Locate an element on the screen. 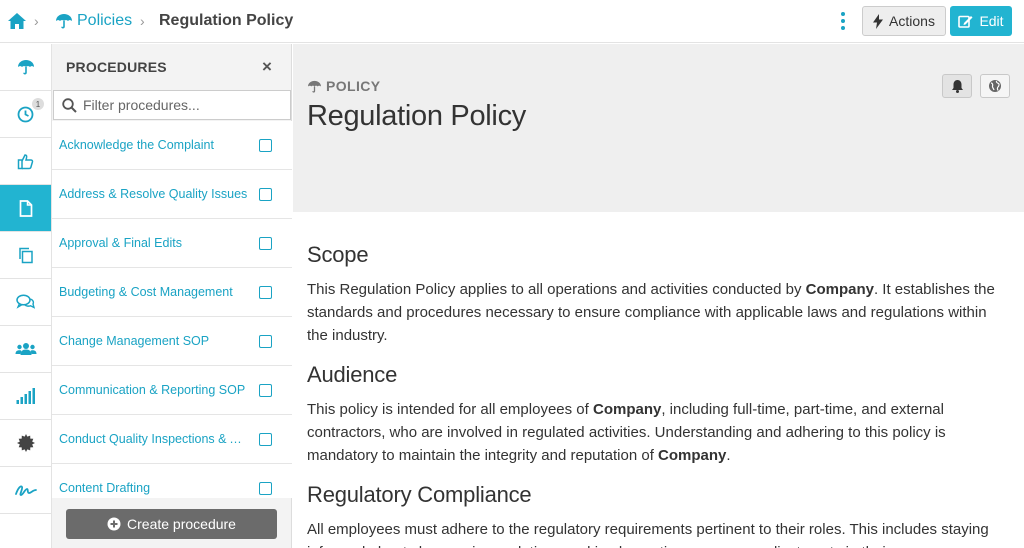  breadcrumb-policies-link: Policies is located at coordinates (93, 21).